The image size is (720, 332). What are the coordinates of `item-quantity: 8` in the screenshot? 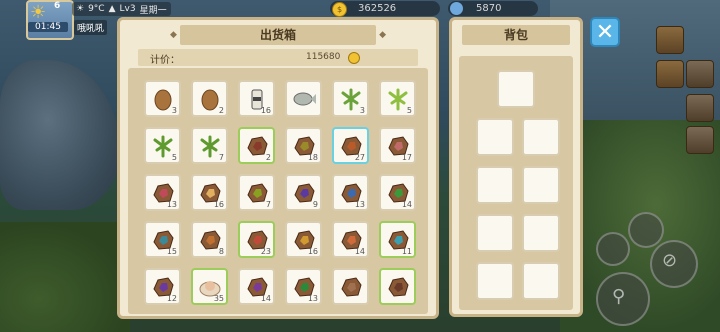 It's located at (221, 251).